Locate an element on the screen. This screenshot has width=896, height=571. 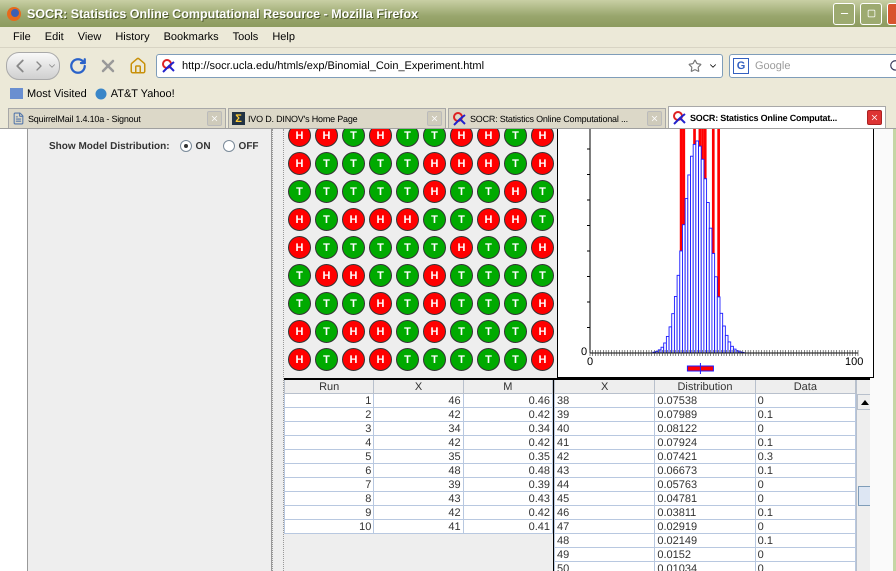
folder-icon is located at coordinates (16, 93).